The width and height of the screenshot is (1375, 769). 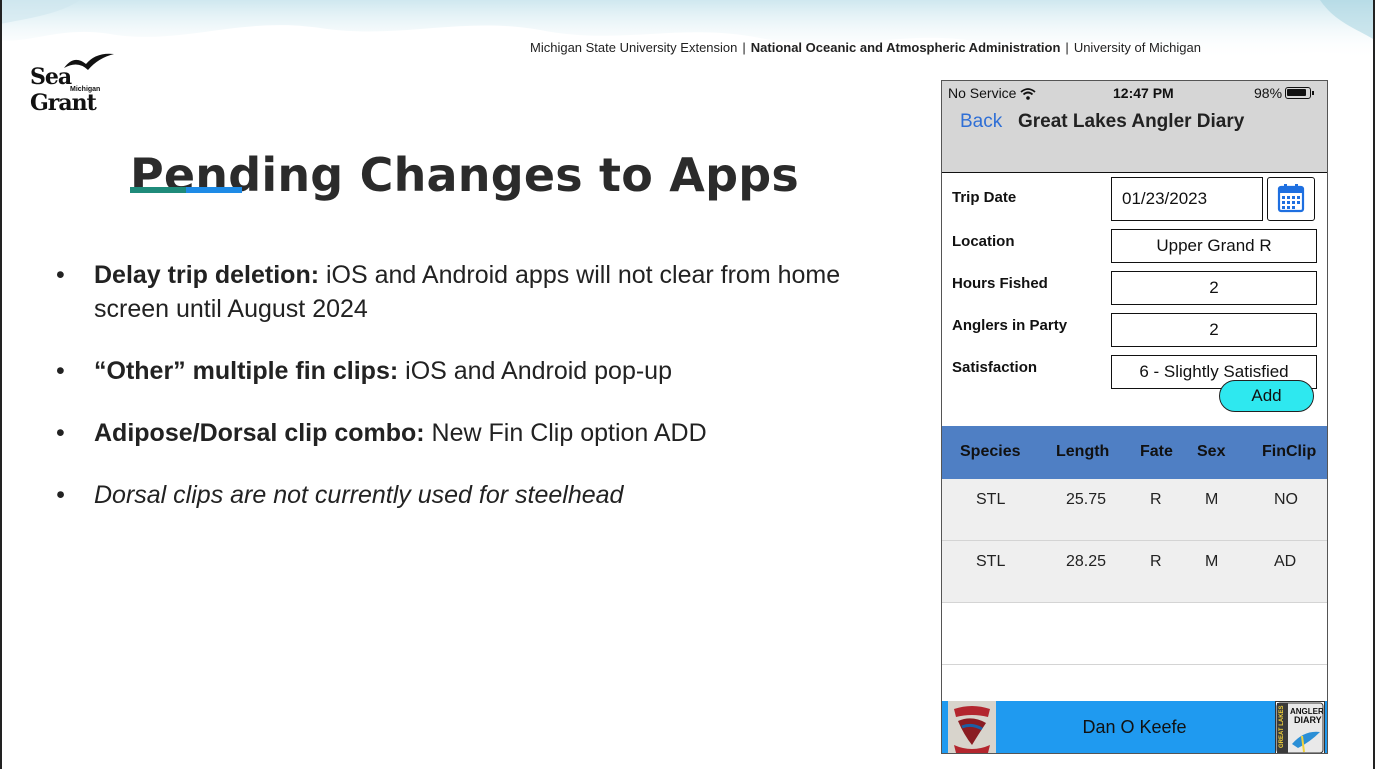 I want to click on cell-finclip: NO, so click(x=1286, y=499).